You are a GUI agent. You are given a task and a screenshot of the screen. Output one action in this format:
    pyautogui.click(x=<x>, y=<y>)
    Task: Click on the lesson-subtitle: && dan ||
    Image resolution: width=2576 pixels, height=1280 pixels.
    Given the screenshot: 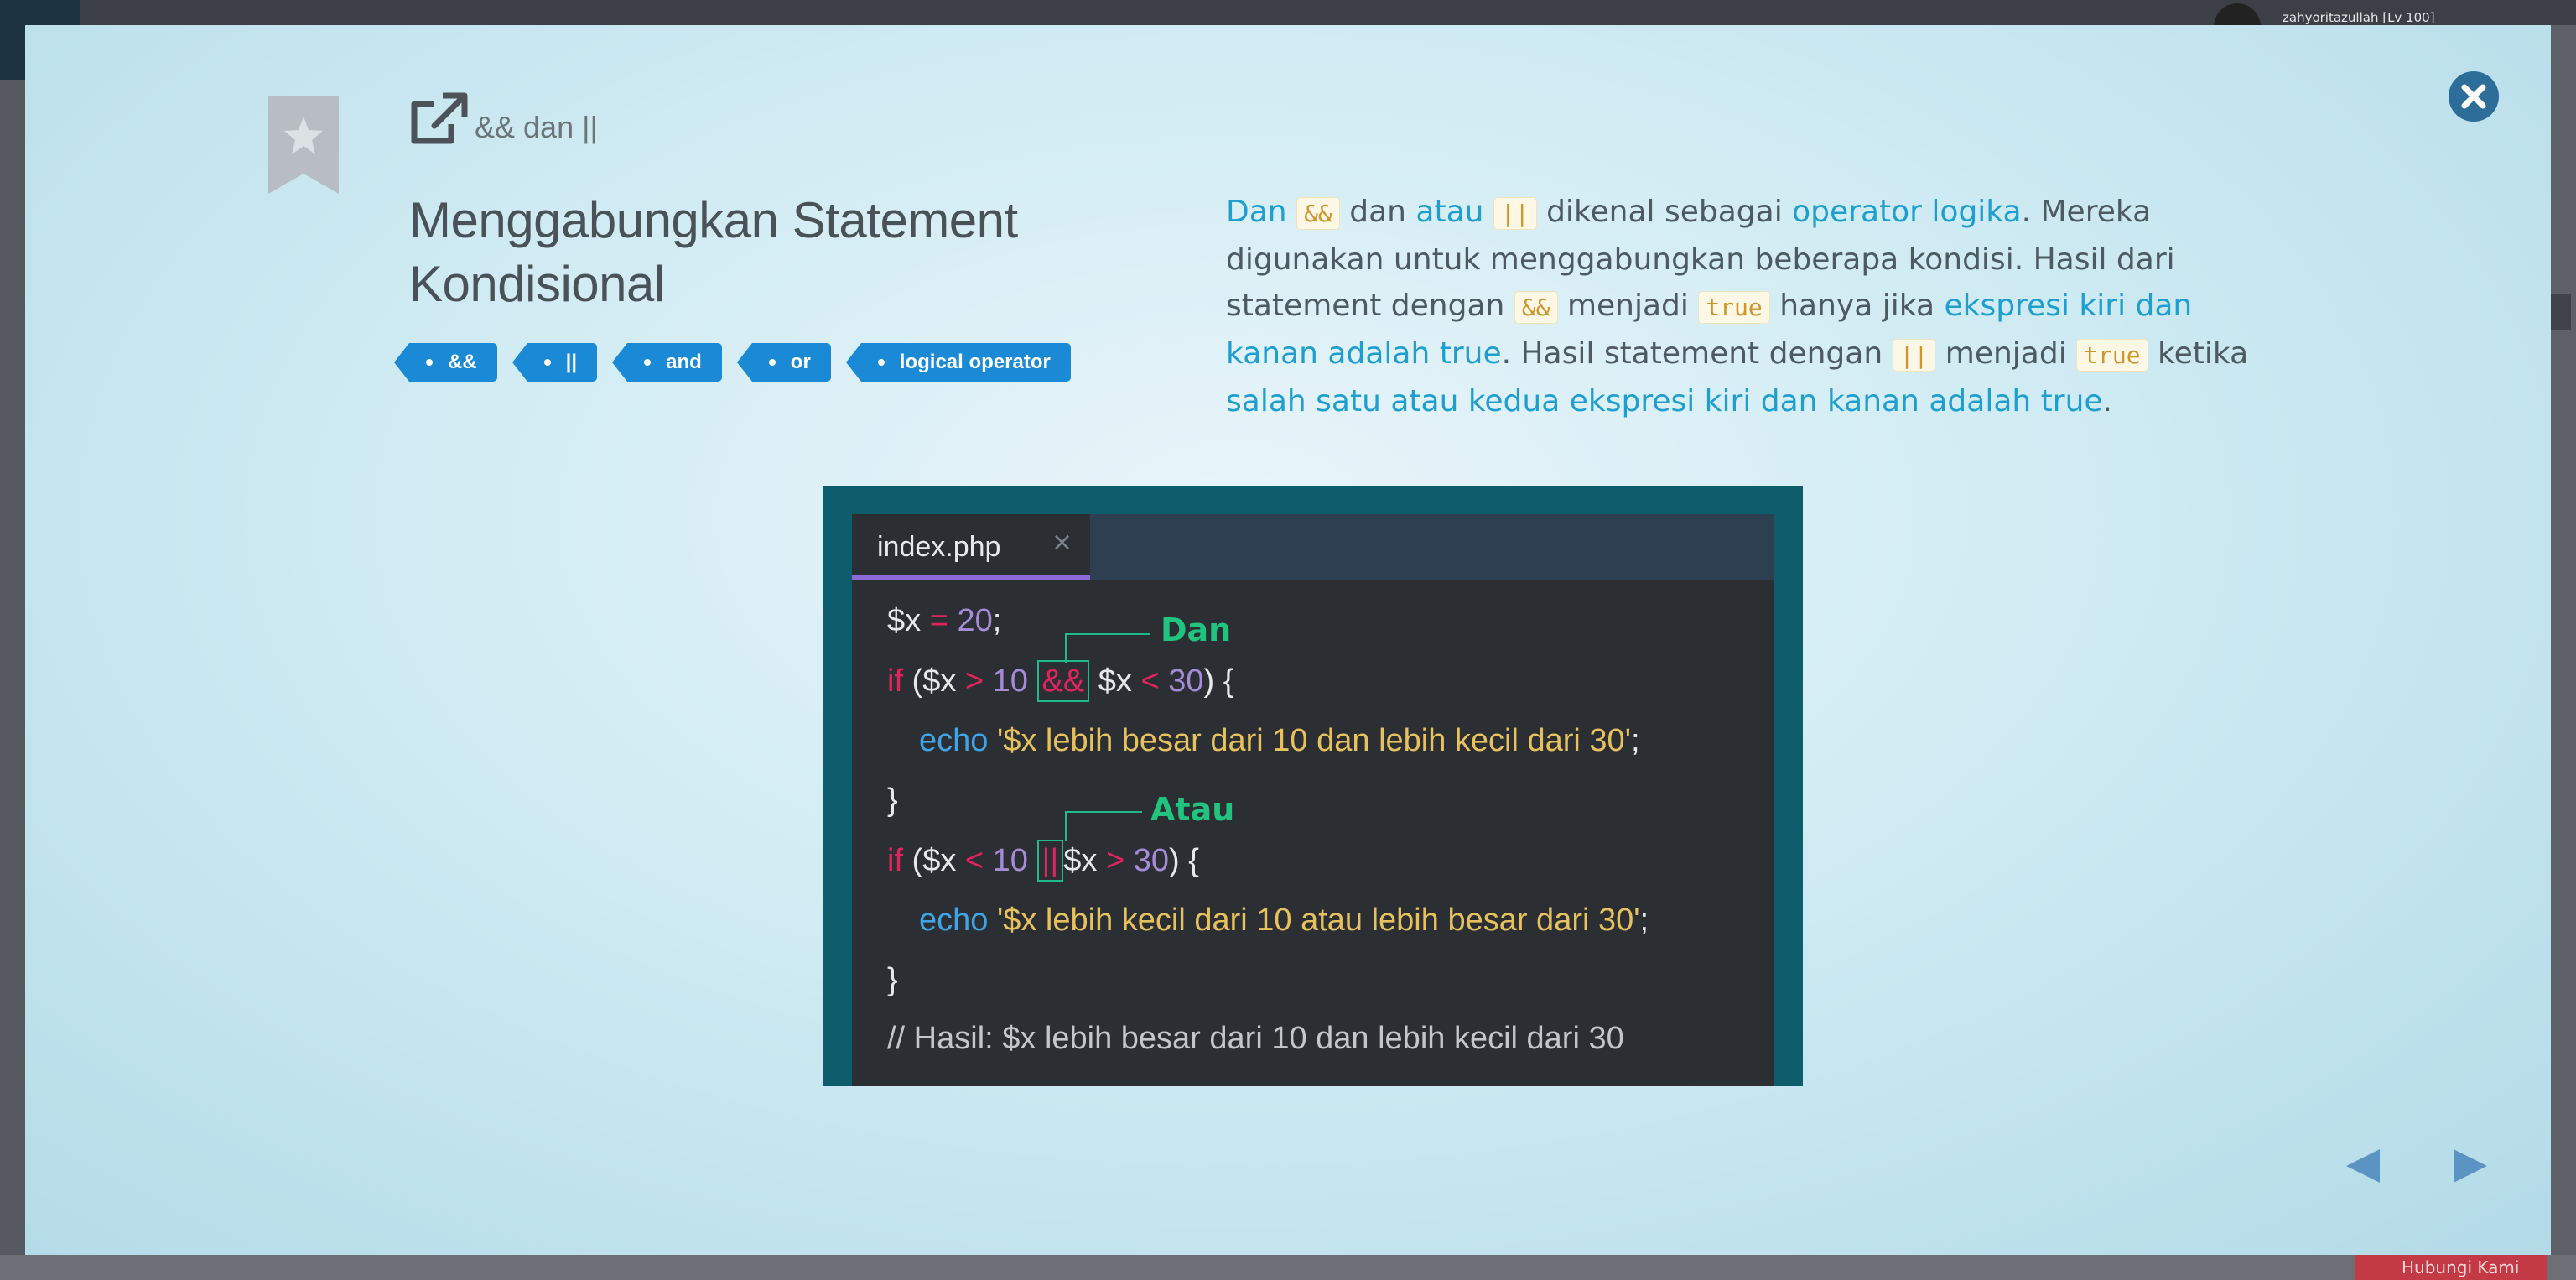 What is the action you would take?
    pyautogui.click(x=536, y=127)
    